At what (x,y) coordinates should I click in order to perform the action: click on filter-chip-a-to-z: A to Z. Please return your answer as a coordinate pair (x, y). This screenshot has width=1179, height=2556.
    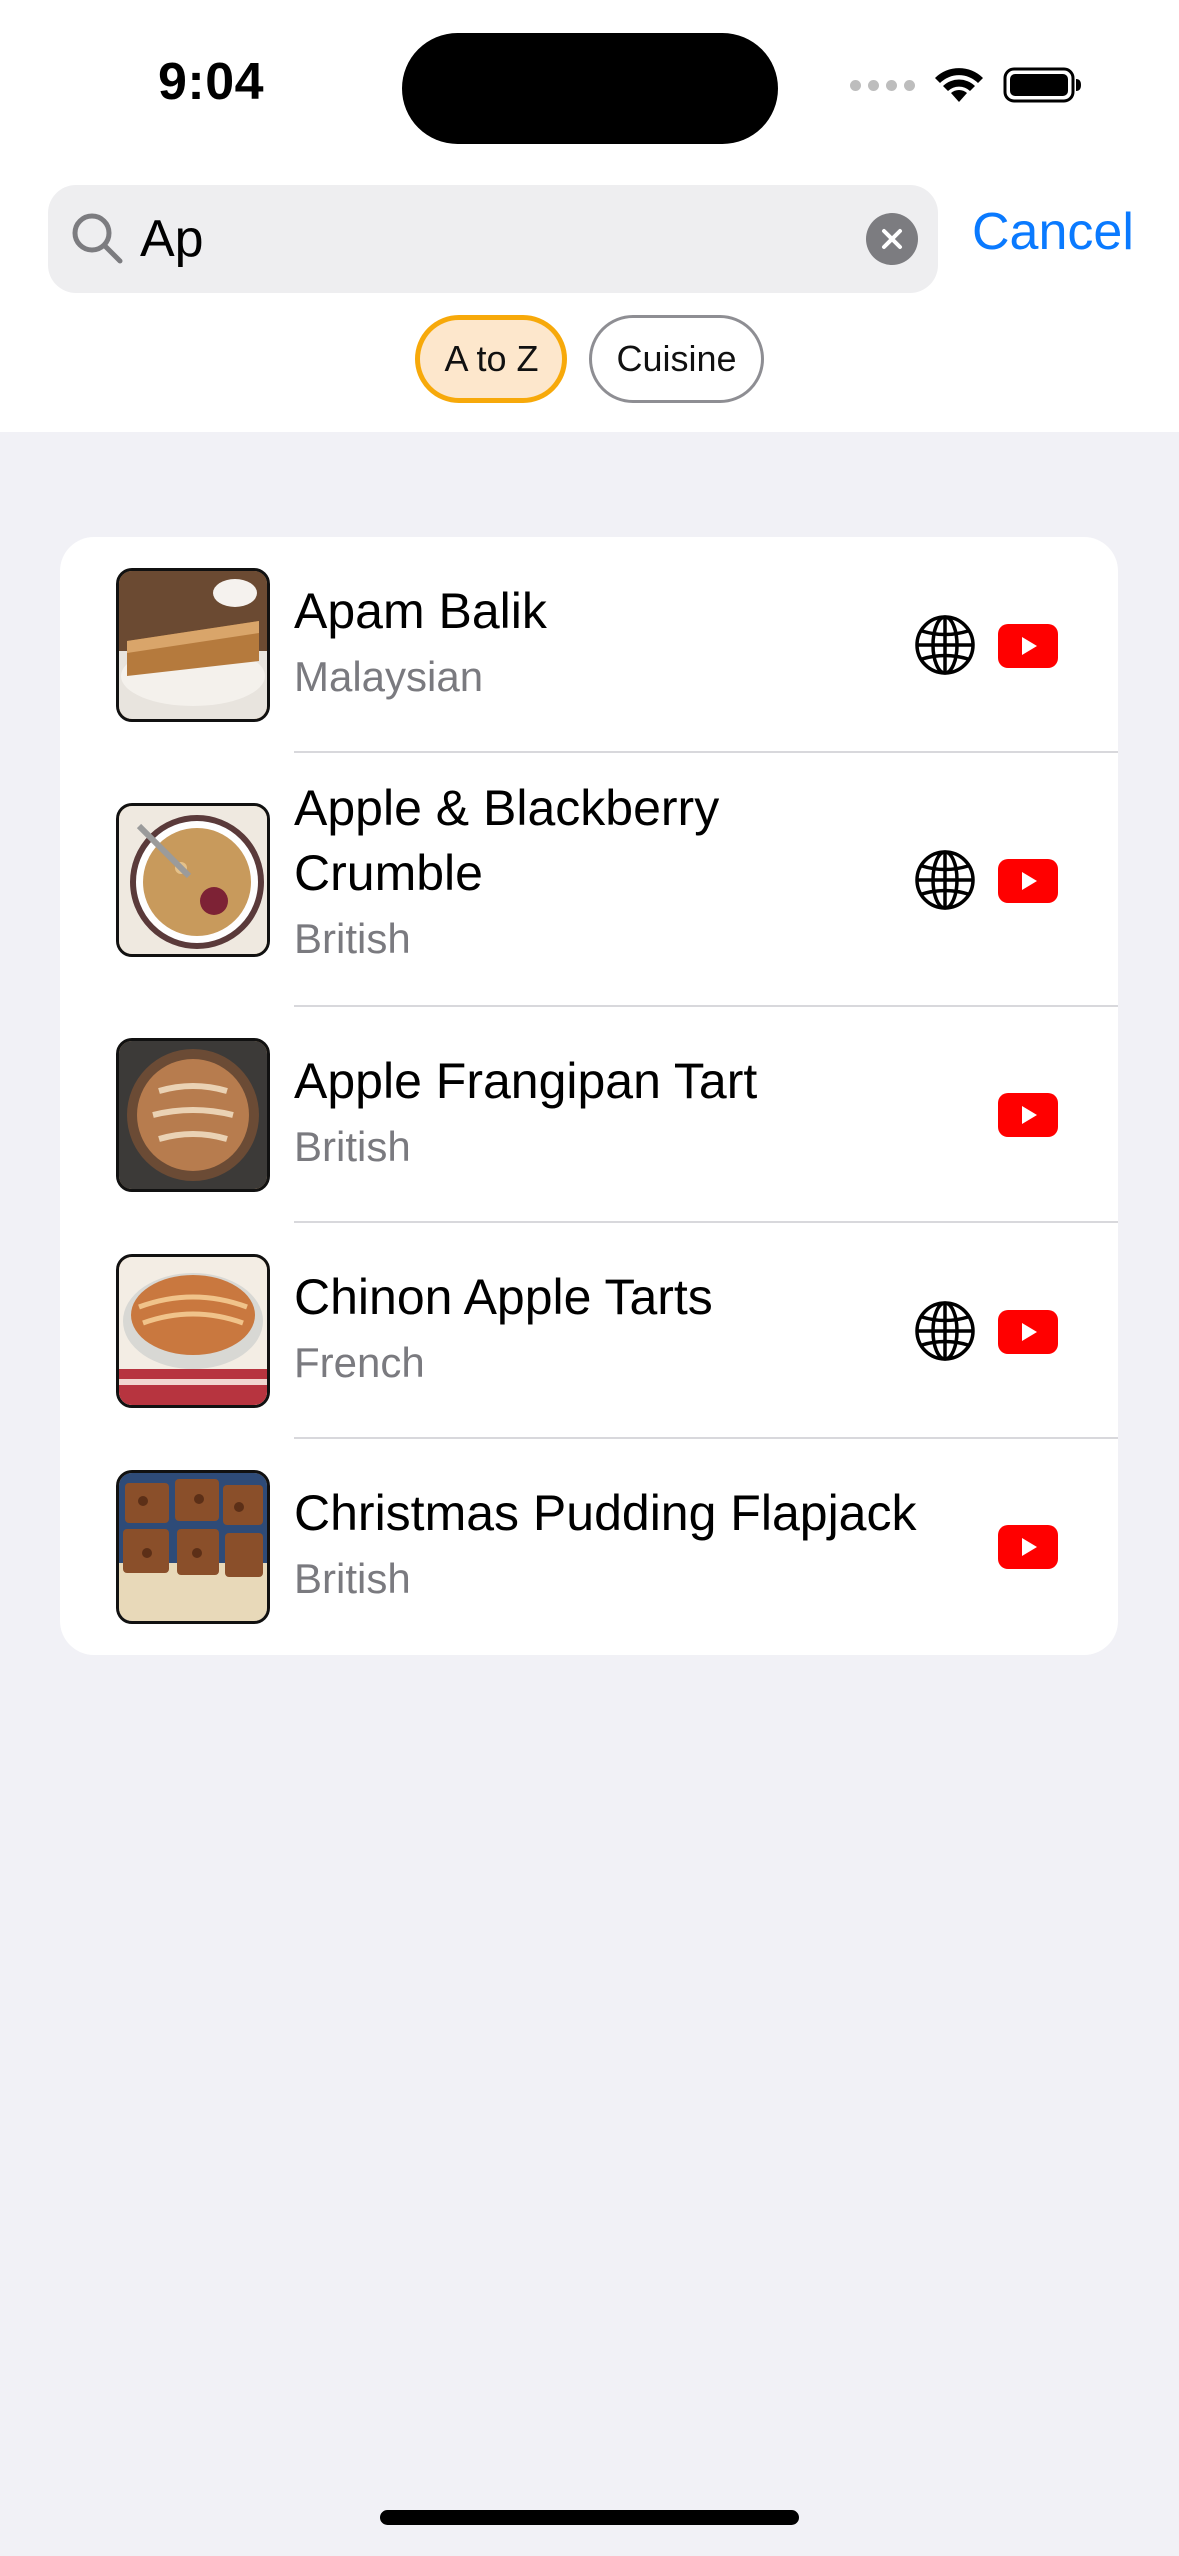
    Looking at the image, I should click on (491, 359).